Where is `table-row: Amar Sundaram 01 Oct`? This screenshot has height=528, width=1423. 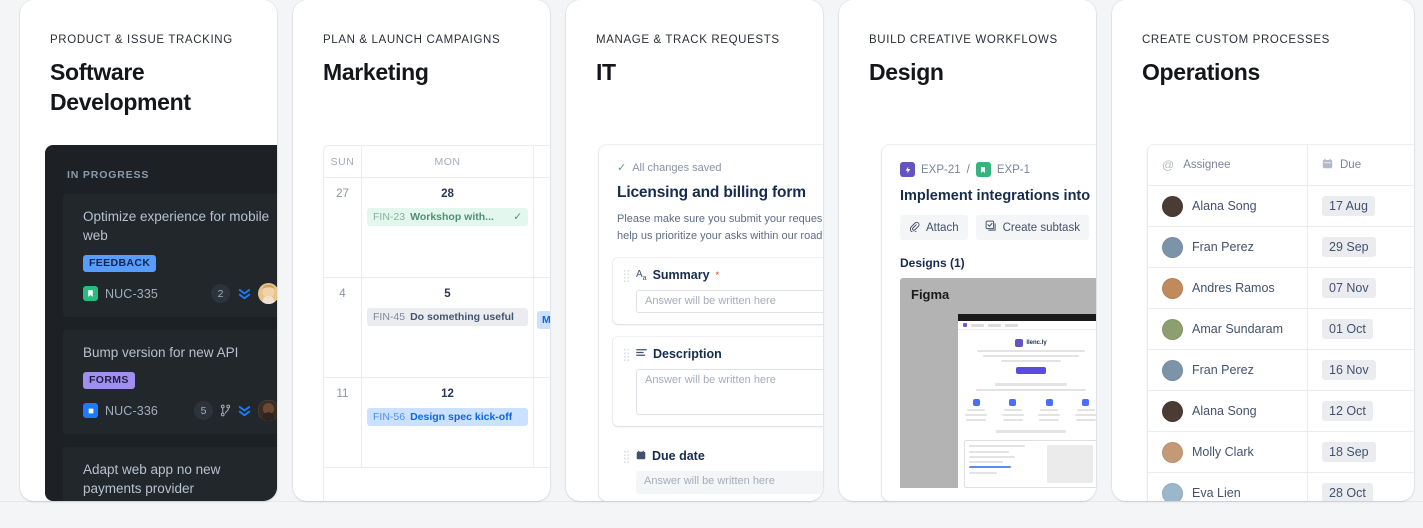
table-row: Amar Sundaram 01 Oct is located at coordinates (1281, 329).